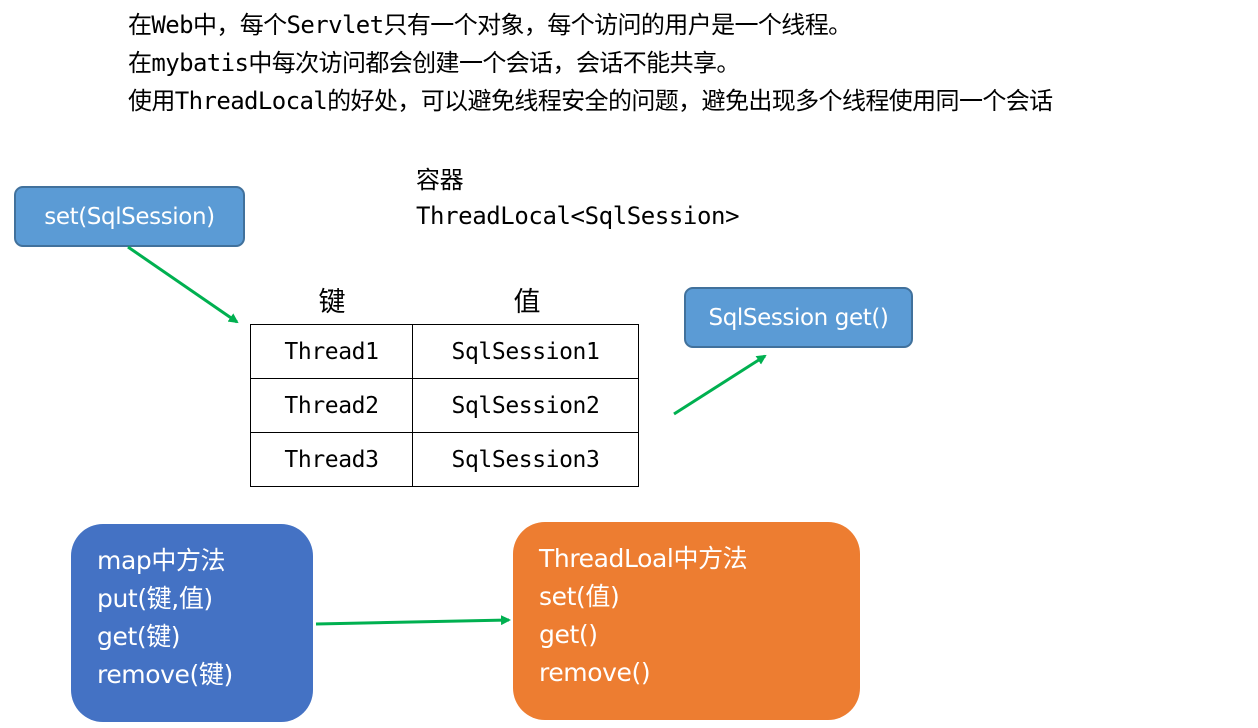 This screenshot has height=728, width=1258. Describe the element at coordinates (183, 284) in the screenshot. I see `set-to-table-arrow` at that location.